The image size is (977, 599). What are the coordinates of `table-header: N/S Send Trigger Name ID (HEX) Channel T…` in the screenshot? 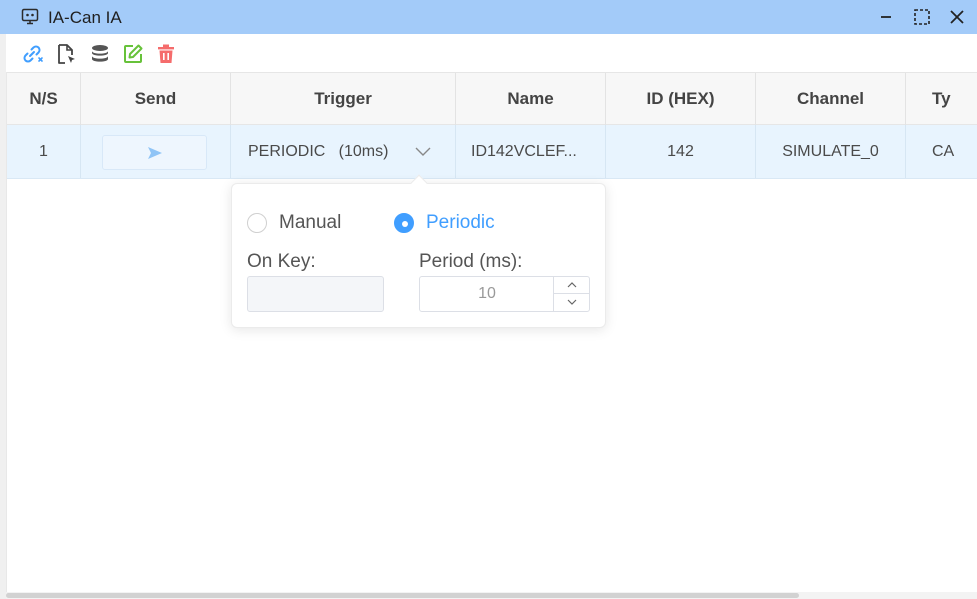 It's located at (492, 98).